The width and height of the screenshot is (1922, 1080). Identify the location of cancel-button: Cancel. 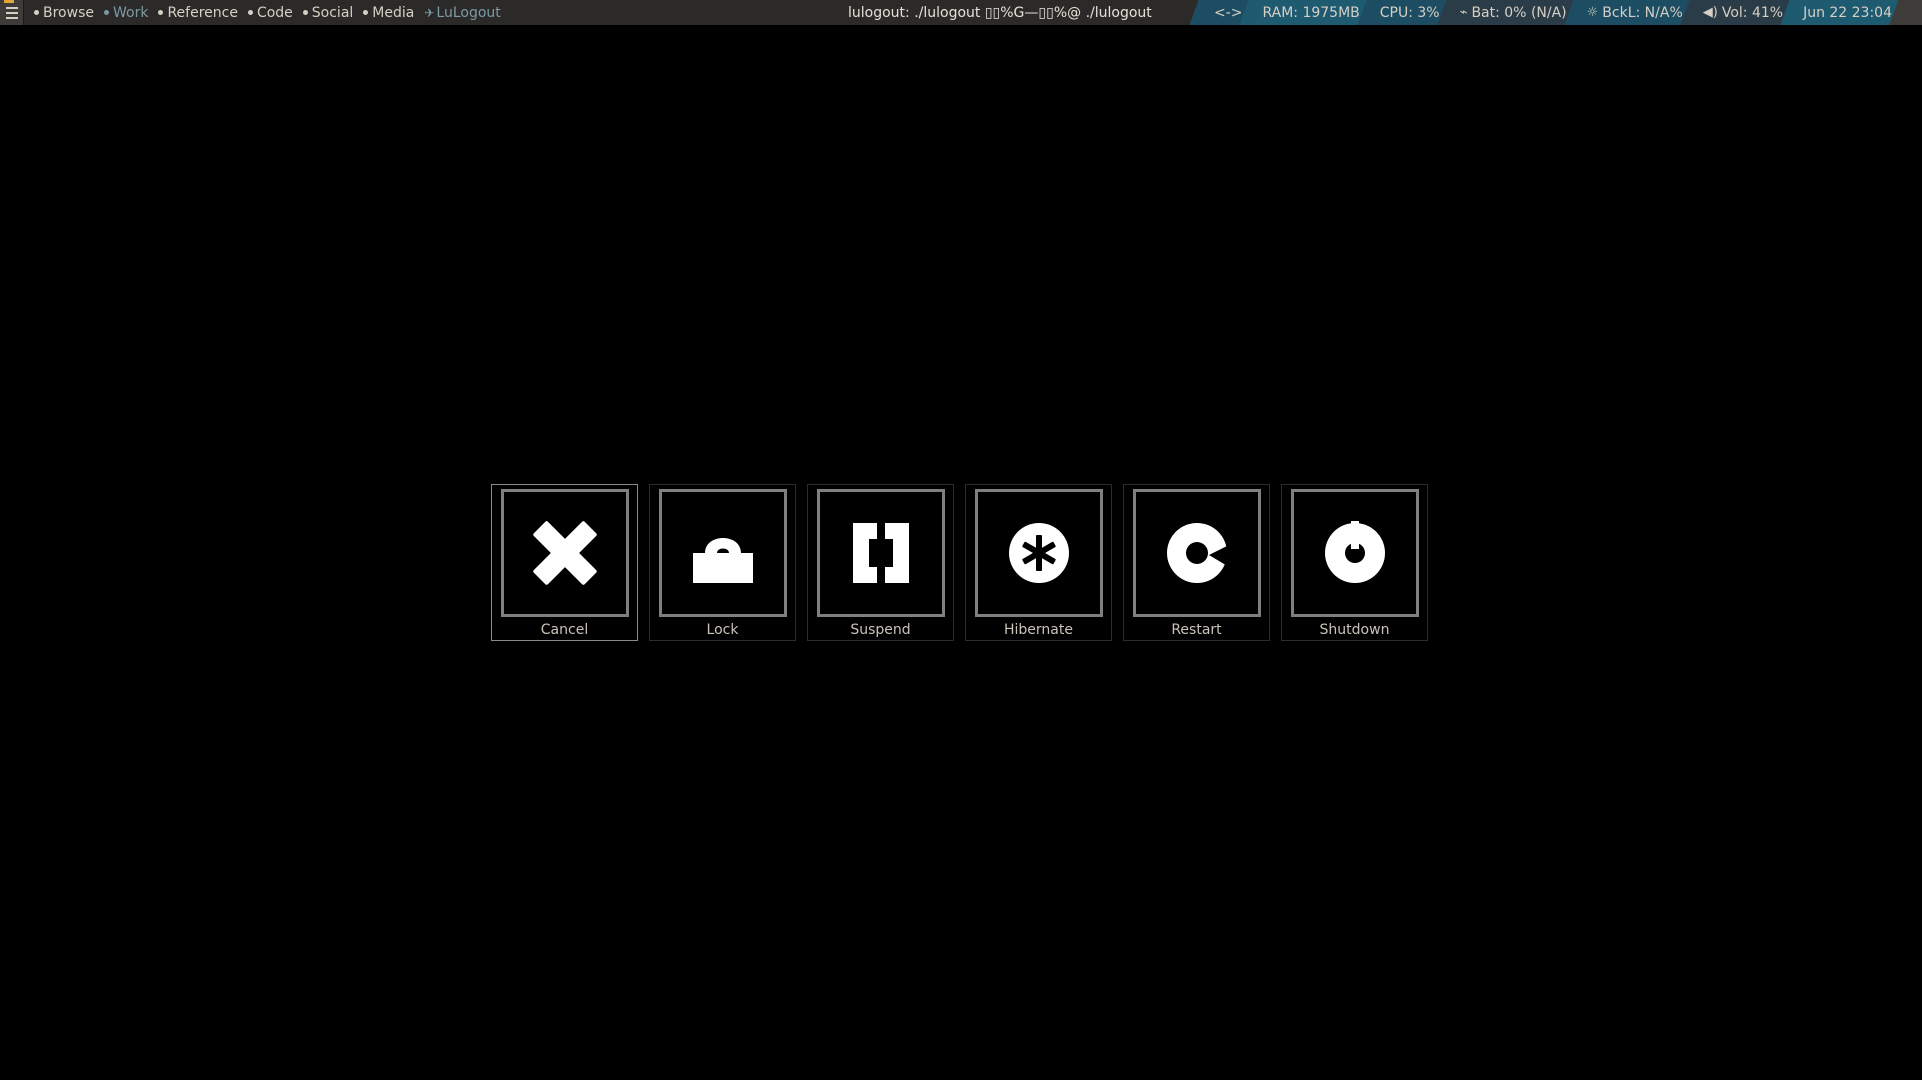
(564, 562).